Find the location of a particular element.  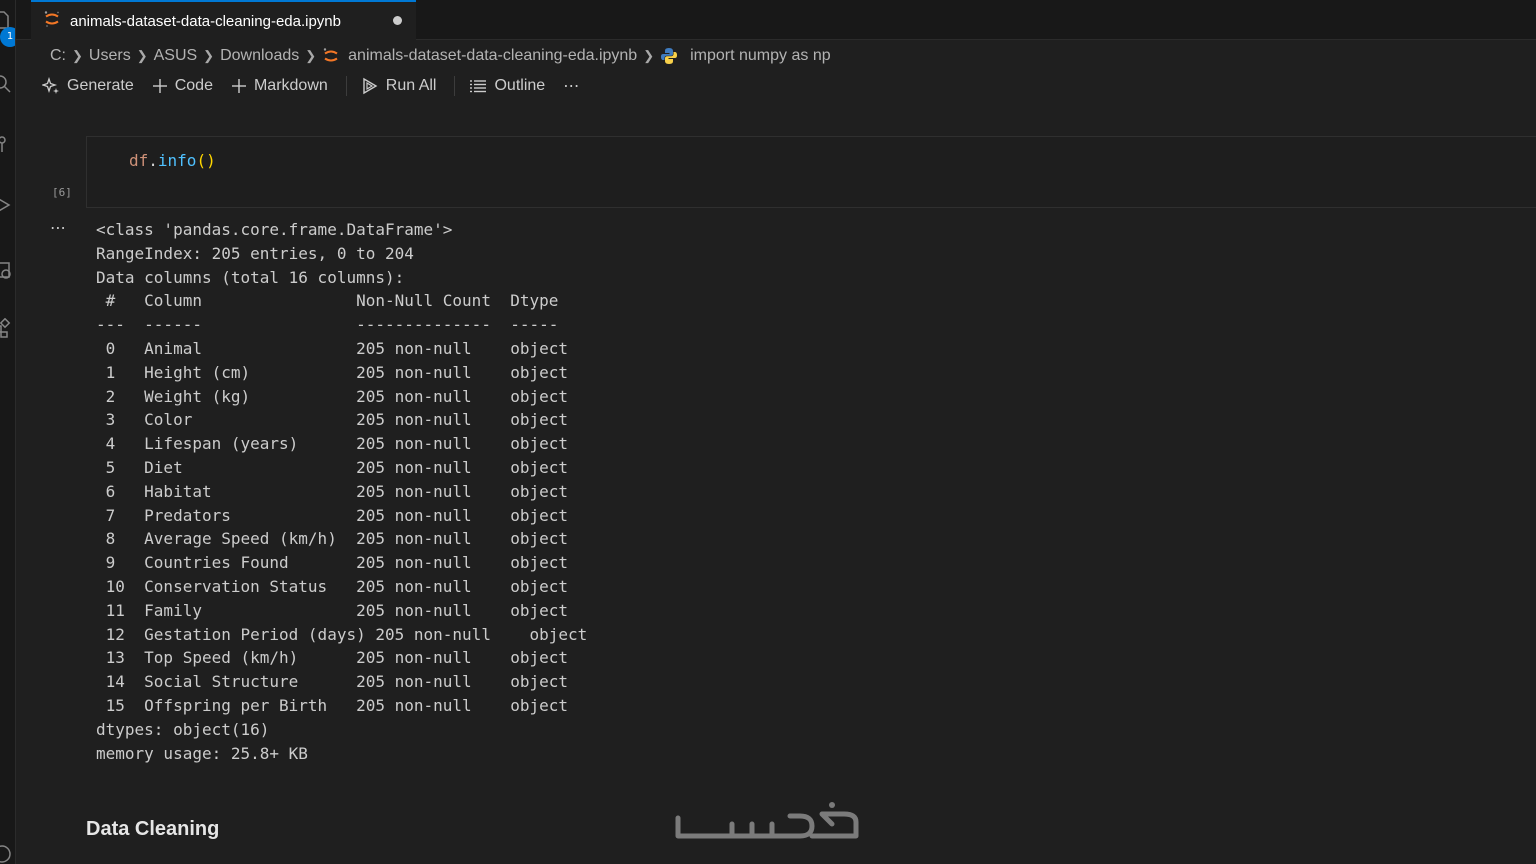

khamsat-watermark-logo is located at coordinates (767, 826).